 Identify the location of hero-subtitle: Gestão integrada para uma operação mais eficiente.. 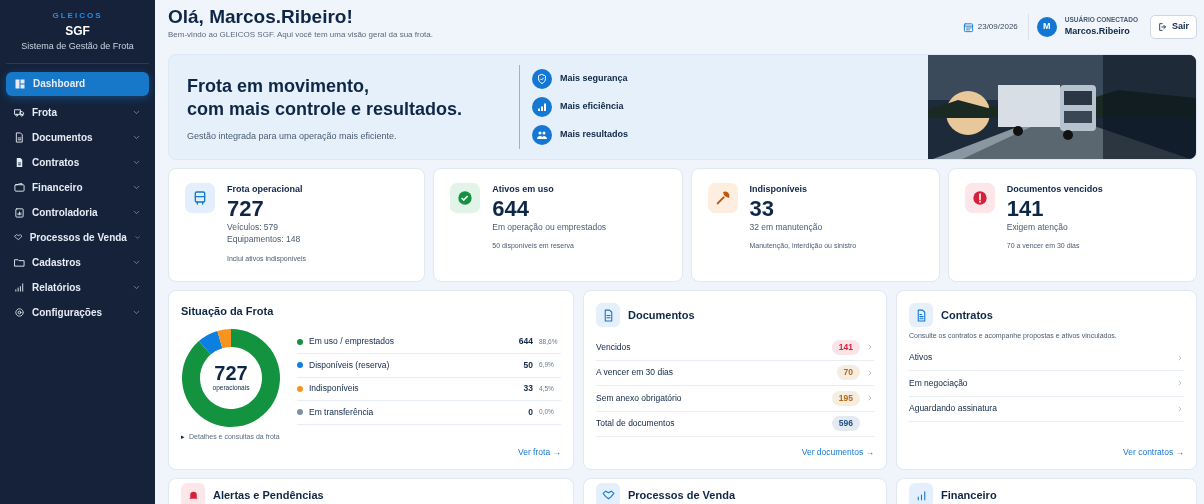
(292, 136).